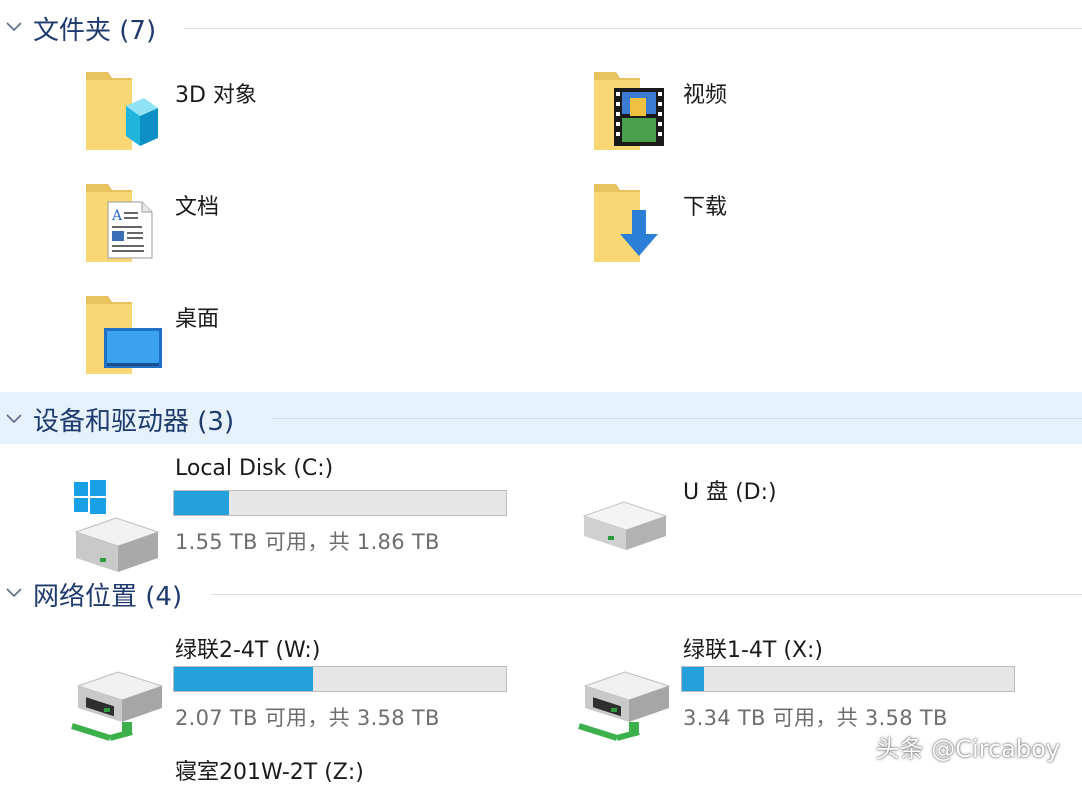 The height and width of the screenshot is (786, 1082). What do you see at coordinates (625, 525) in the screenshot?
I see `removable-drive-icon` at bounding box center [625, 525].